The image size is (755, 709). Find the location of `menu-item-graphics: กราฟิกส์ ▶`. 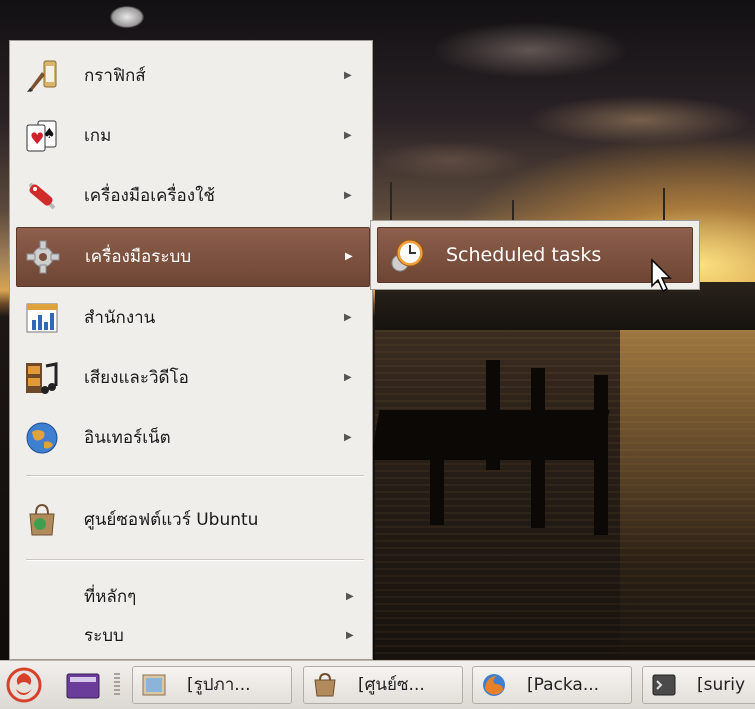

menu-item-graphics: กราฟิกส์ ▶ is located at coordinates (193, 76).